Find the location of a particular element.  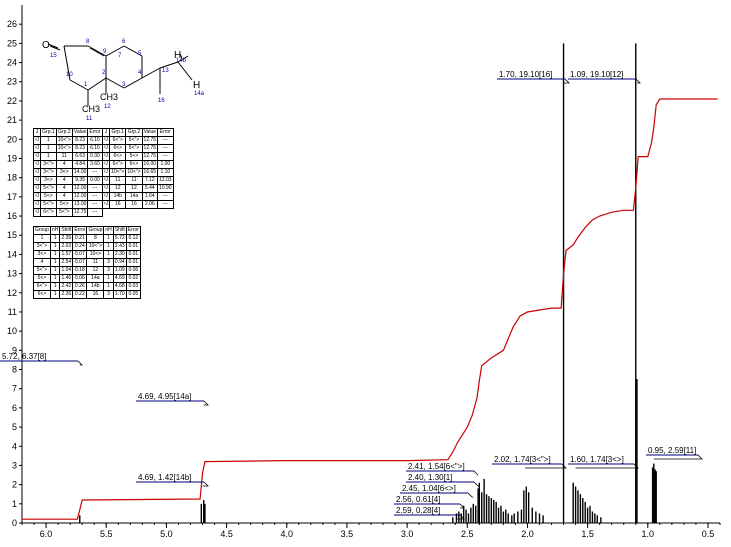

y-tick-label: 12 is located at coordinates (12, 293).